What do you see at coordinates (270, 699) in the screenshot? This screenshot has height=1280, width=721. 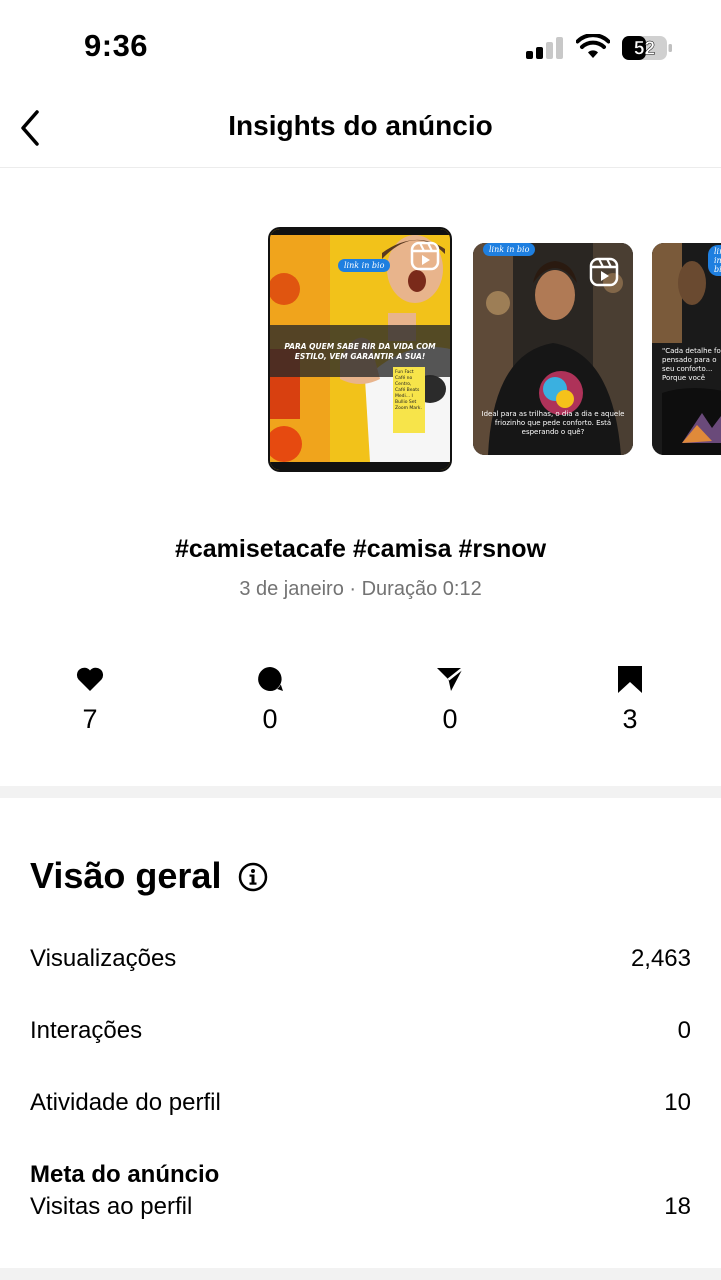 I see `comments-stat: 0` at bounding box center [270, 699].